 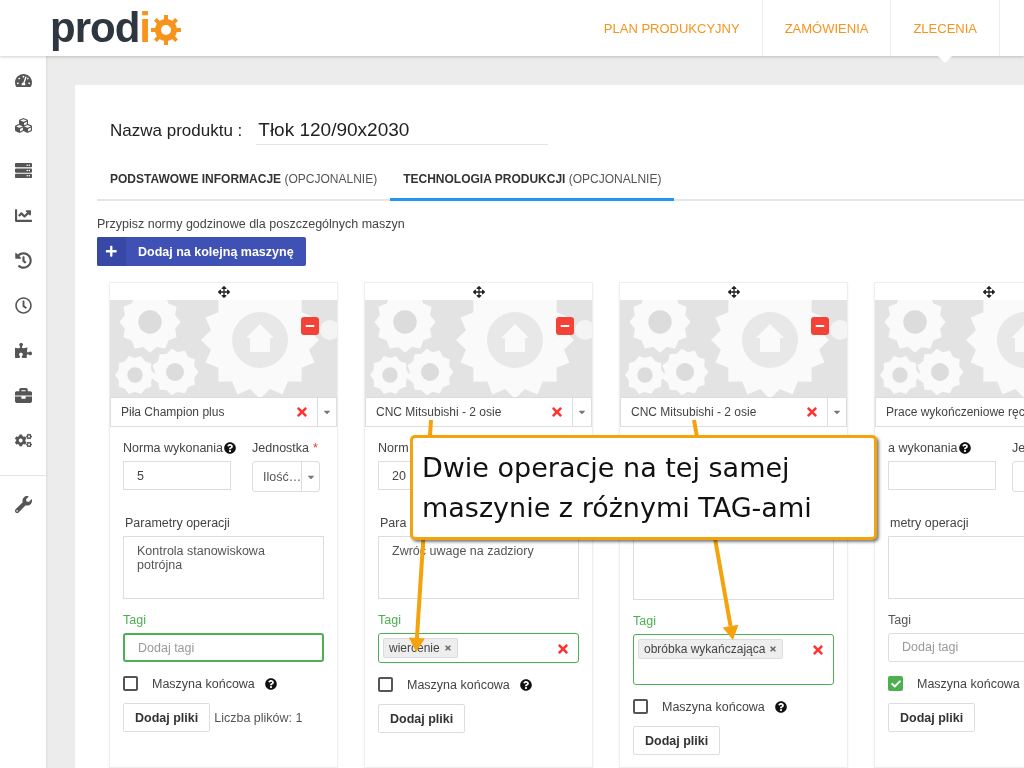 What do you see at coordinates (942, 475) in the screenshot?
I see `norm-input` at bounding box center [942, 475].